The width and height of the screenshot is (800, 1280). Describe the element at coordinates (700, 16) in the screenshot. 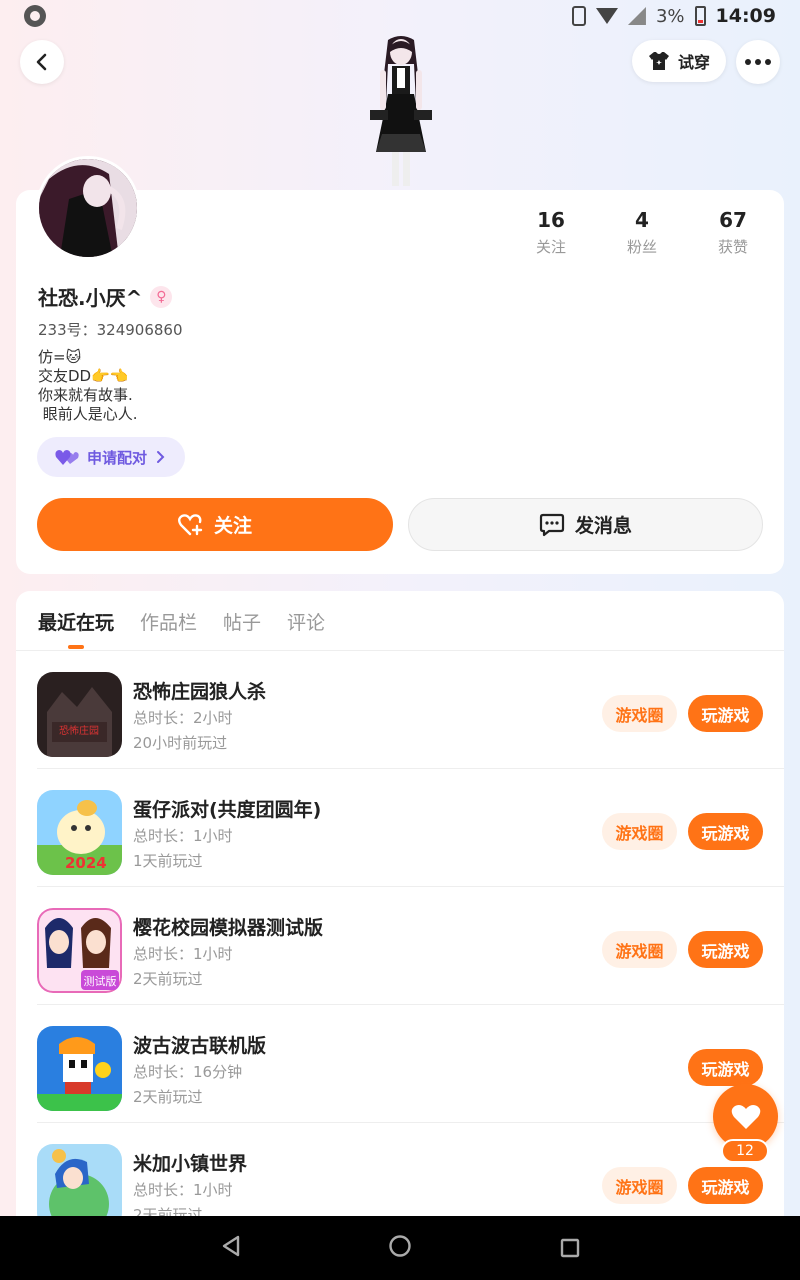

I see `battery-icon` at that location.